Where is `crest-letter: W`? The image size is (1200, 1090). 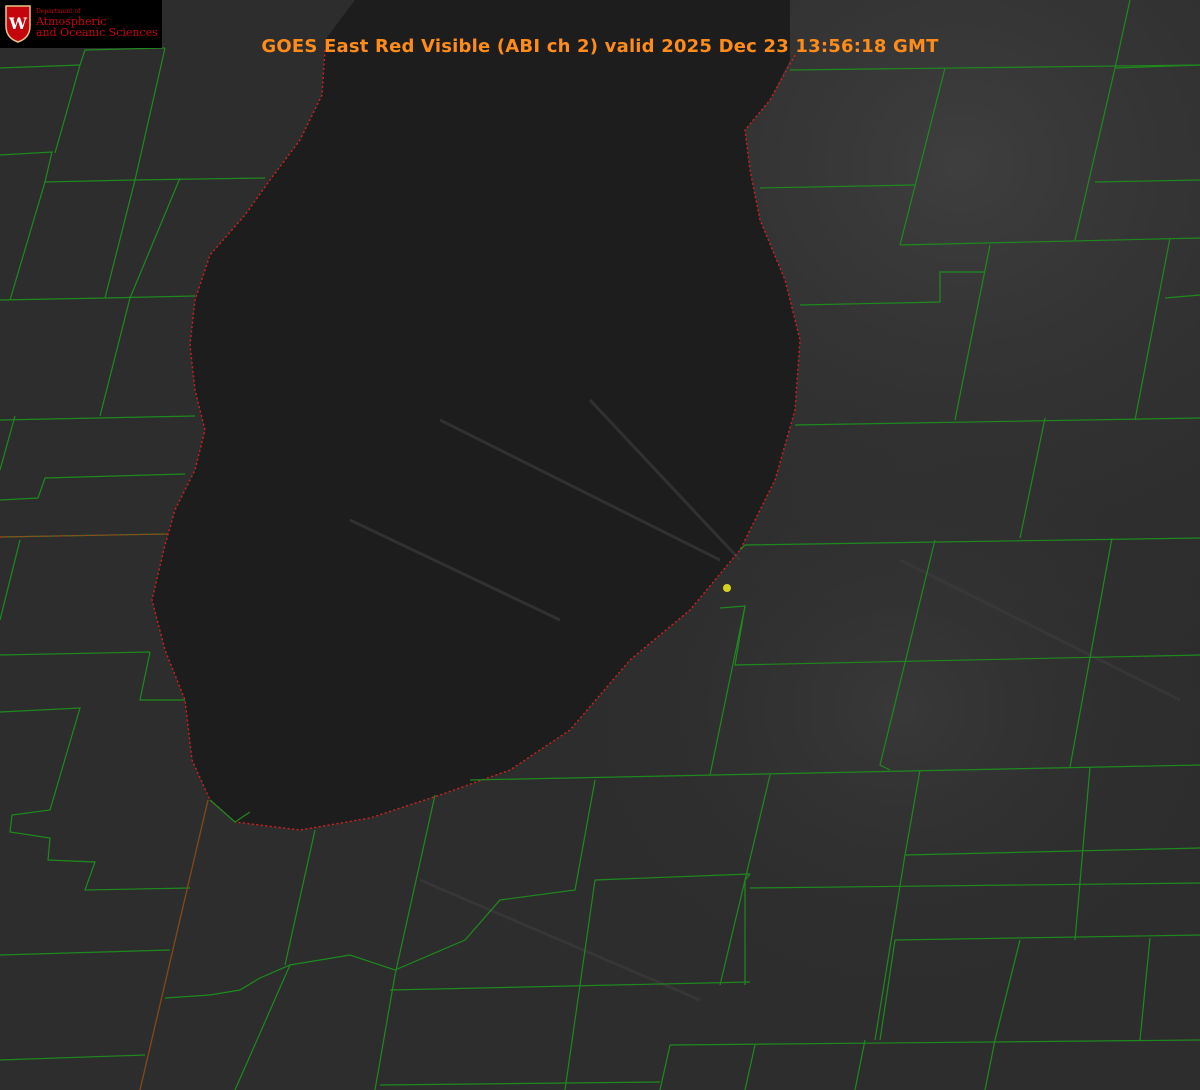 crest-letter: W is located at coordinates (18, 23).